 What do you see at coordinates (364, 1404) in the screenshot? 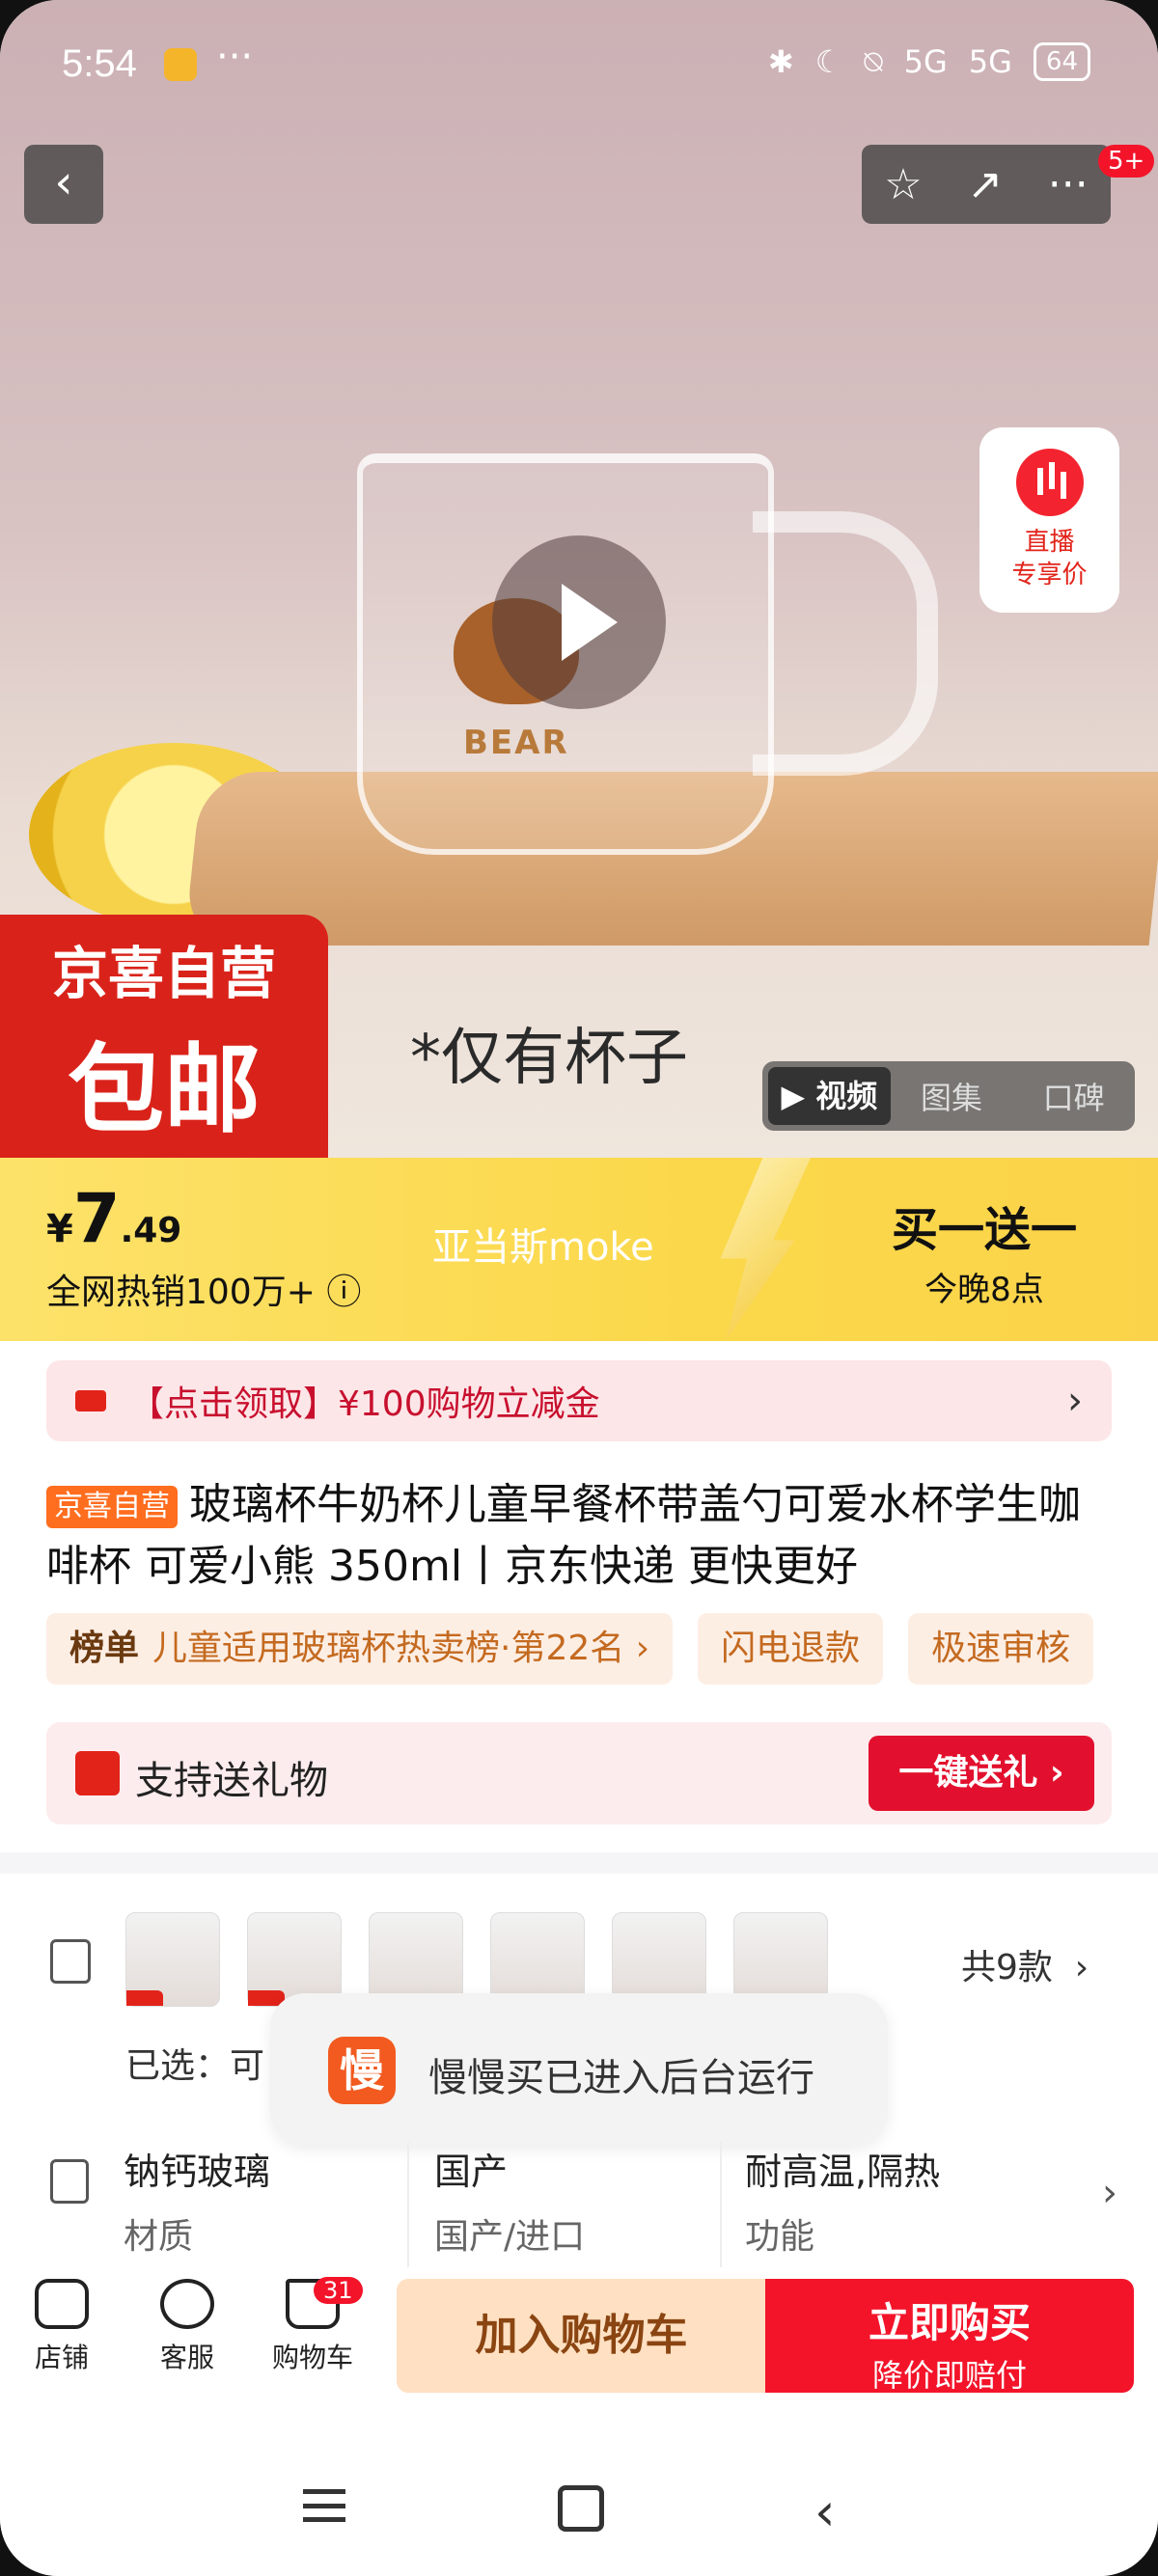
I see `coupon-text: 【点击领取】¥100购物立减金` at bounding box center [364, 1404].